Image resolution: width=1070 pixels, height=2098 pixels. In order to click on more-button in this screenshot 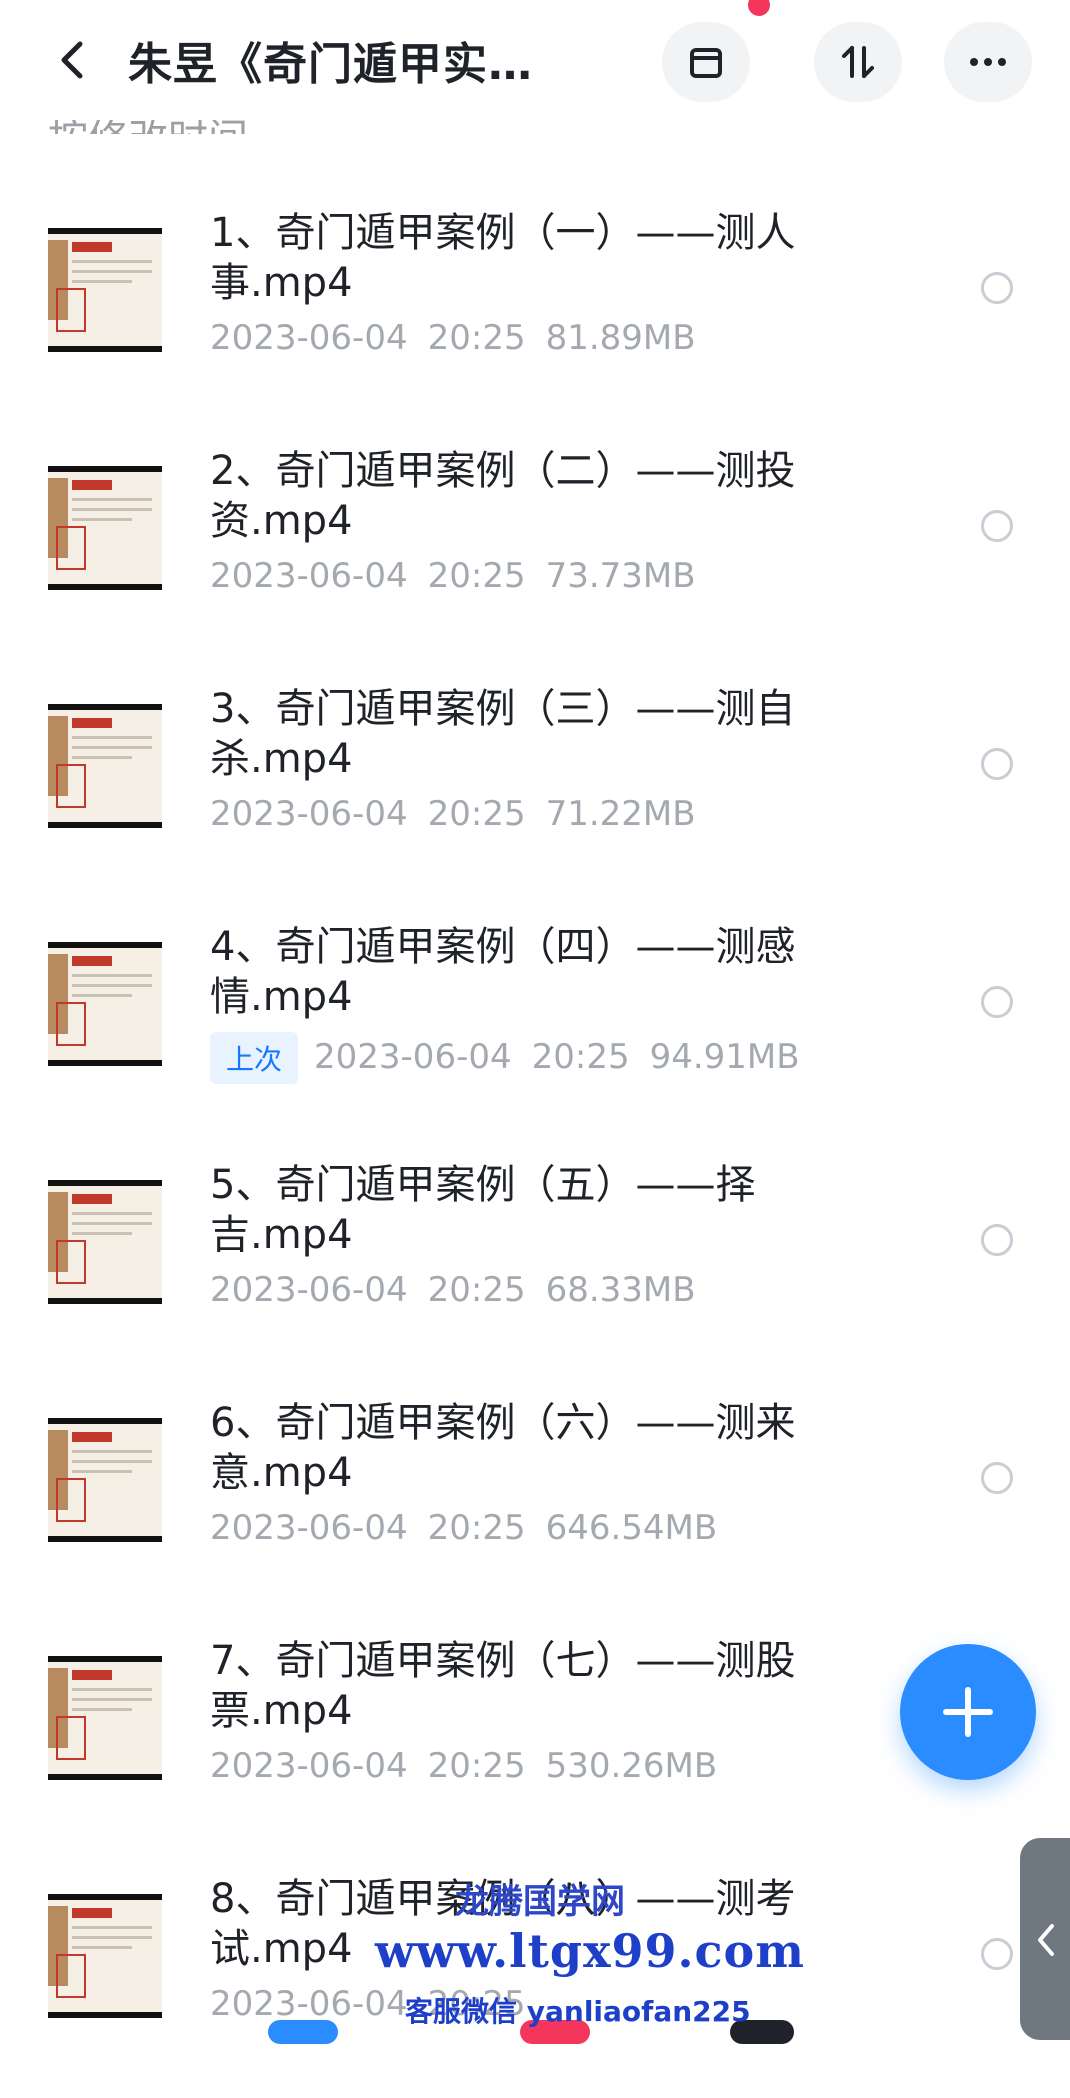, I will do `click(988, 62)`.